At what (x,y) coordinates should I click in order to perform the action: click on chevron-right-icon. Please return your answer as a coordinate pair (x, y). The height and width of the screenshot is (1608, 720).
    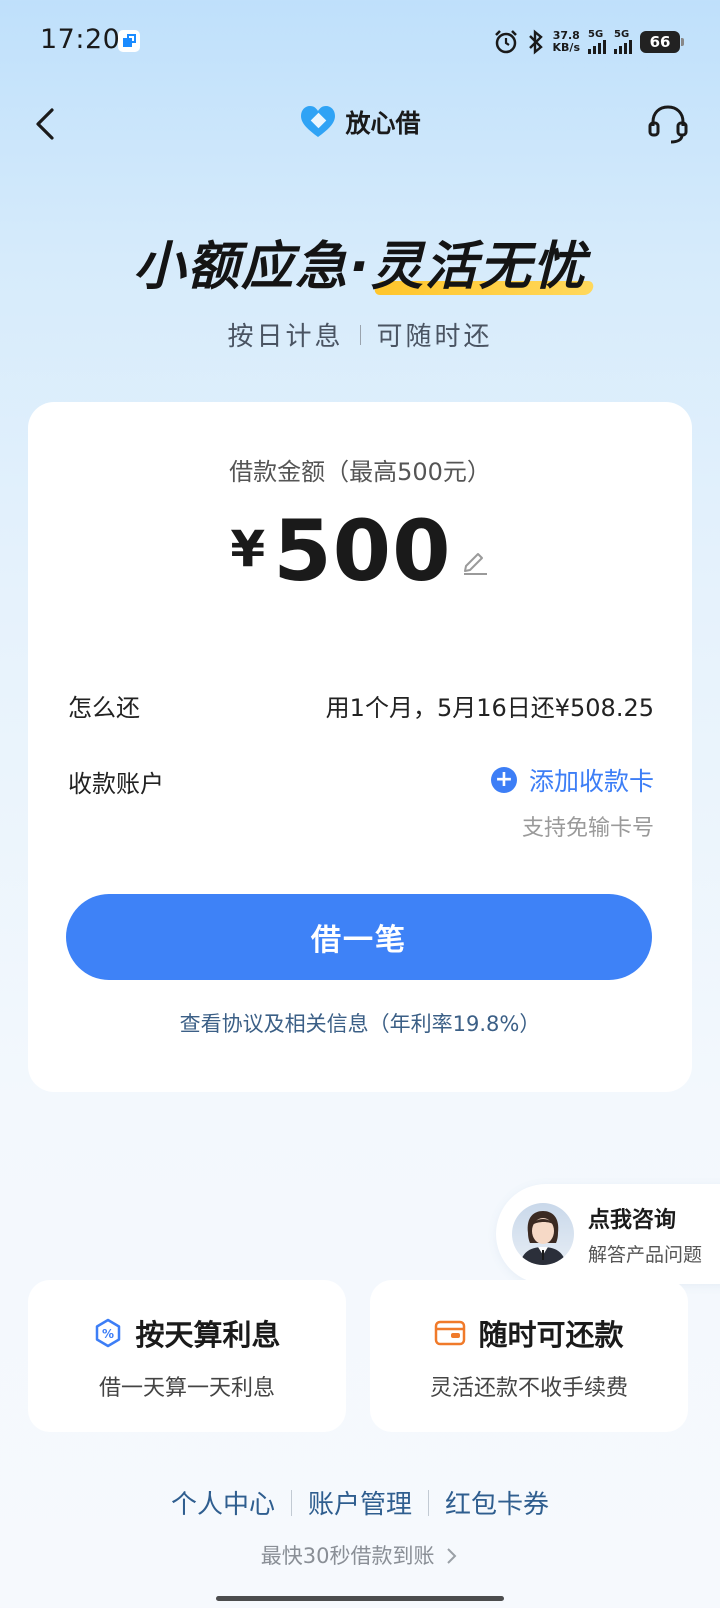
    Looking at the image, I should click on (452, 1556).